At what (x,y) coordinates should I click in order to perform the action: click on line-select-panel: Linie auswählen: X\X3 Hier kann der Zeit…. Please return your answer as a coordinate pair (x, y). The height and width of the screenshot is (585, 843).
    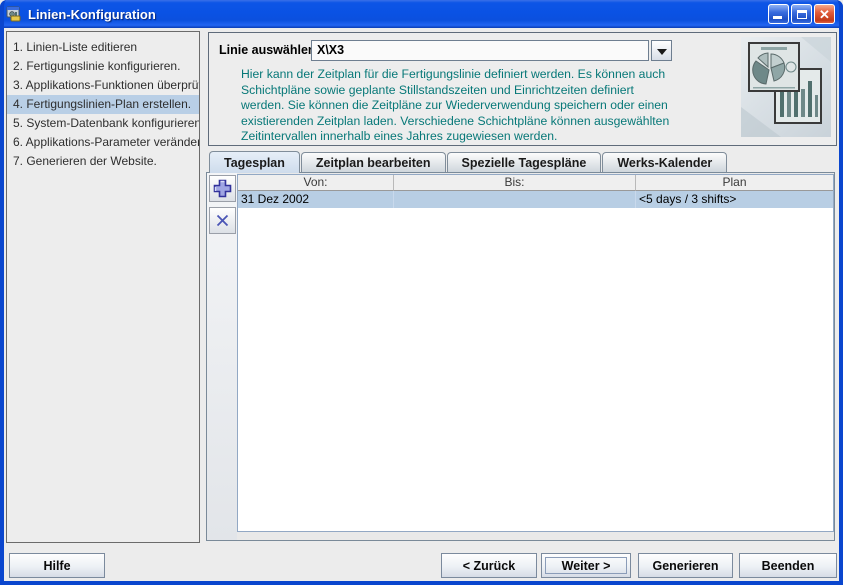
    Looking at the image, I should click on (522, 89).